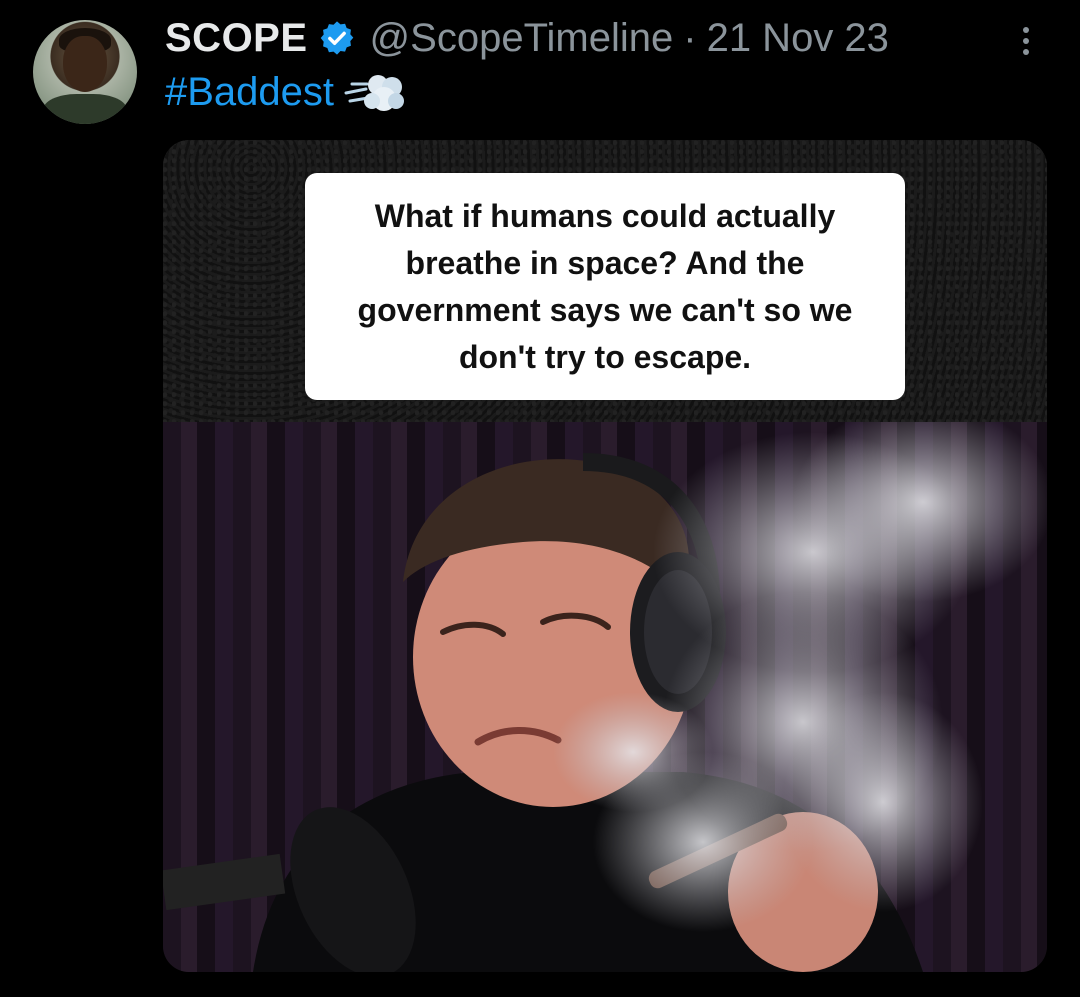  Describe the element at coordinates (85, 109) in the screenshot. I see `avatar-shirt` at that location.